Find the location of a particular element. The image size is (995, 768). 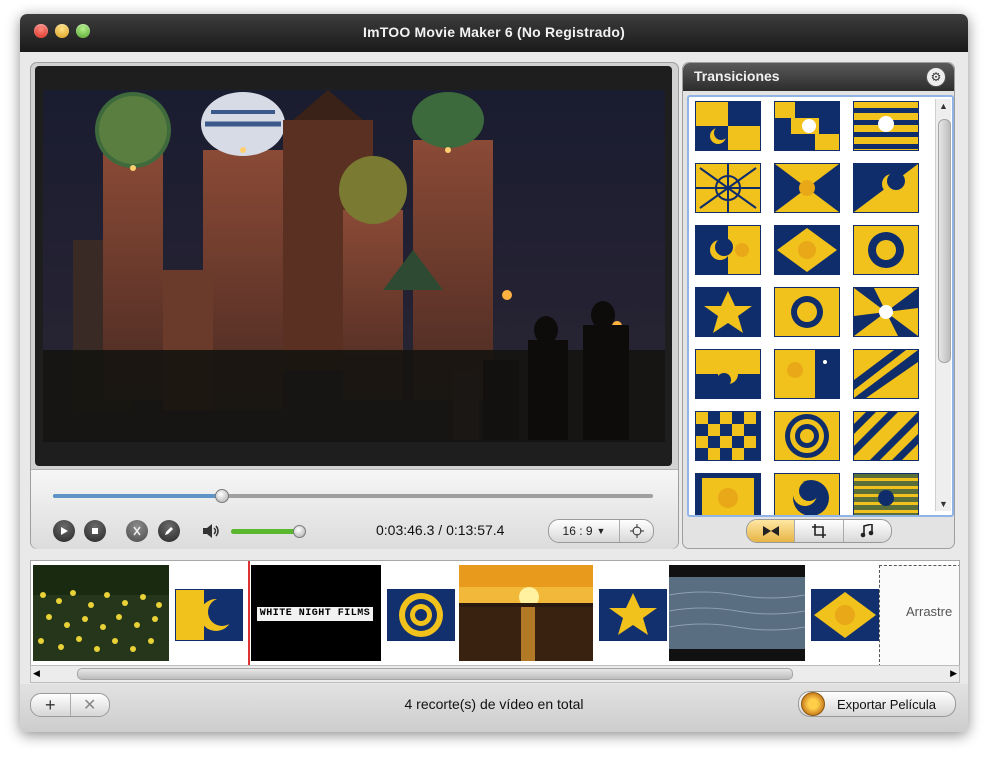

window-title: ImTOO Movie Maker 6 (No Registrado) is located at coordinates (494, 32).